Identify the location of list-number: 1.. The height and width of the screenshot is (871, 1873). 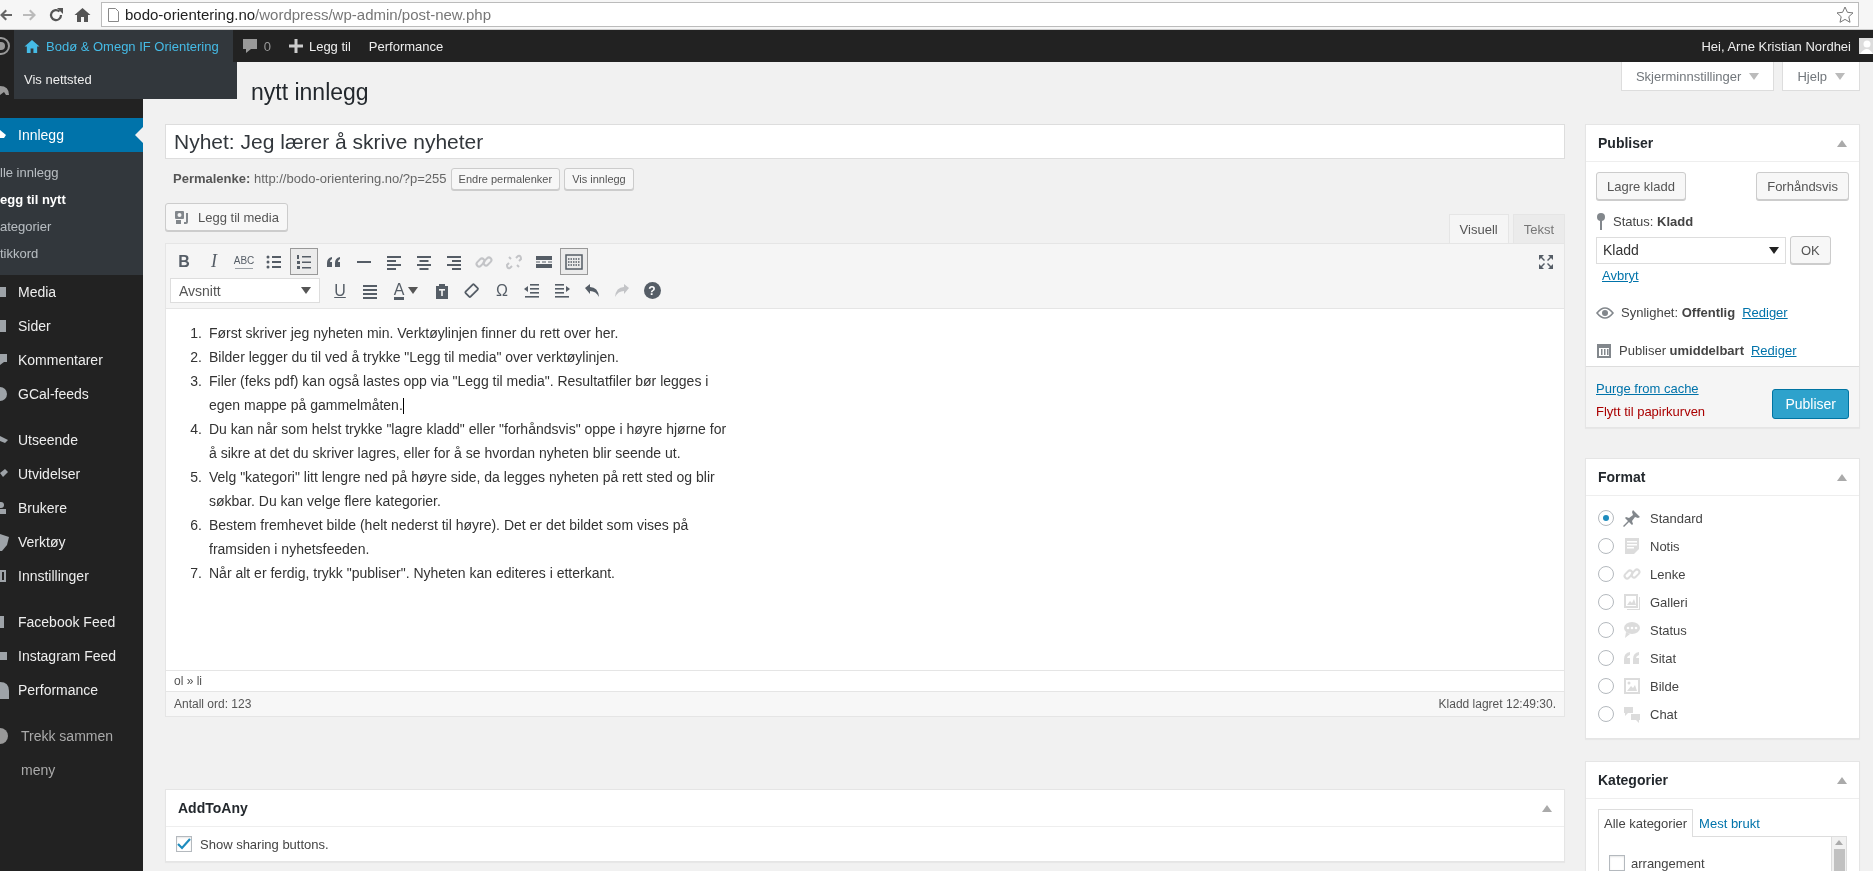
(196, 333).